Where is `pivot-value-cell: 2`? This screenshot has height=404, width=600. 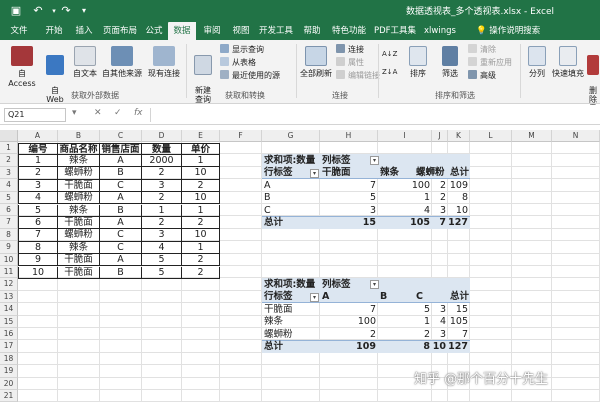 pivot-value-cell: 2 is located at coordinates (426, 334).